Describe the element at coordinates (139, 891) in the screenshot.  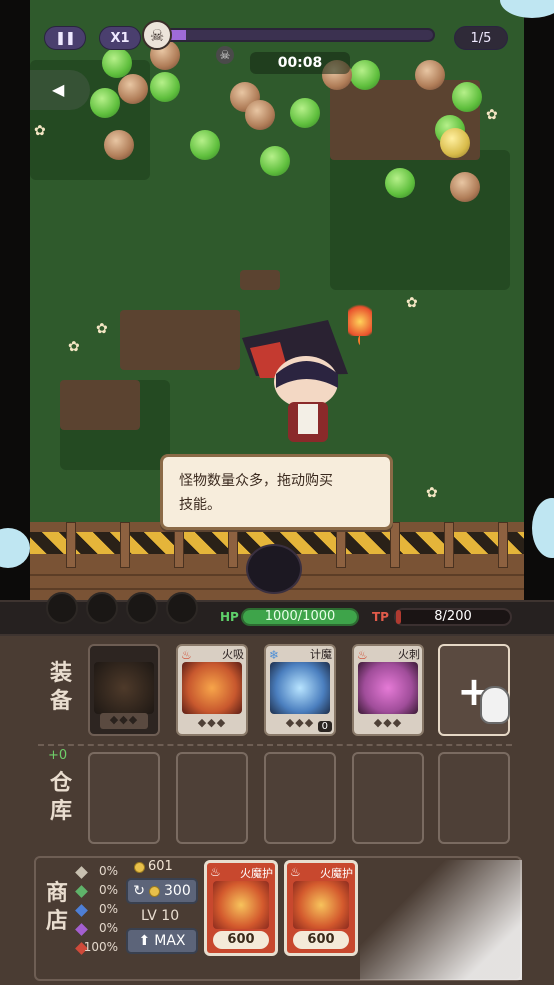
I see `refresh-icon: ↻` at that location.